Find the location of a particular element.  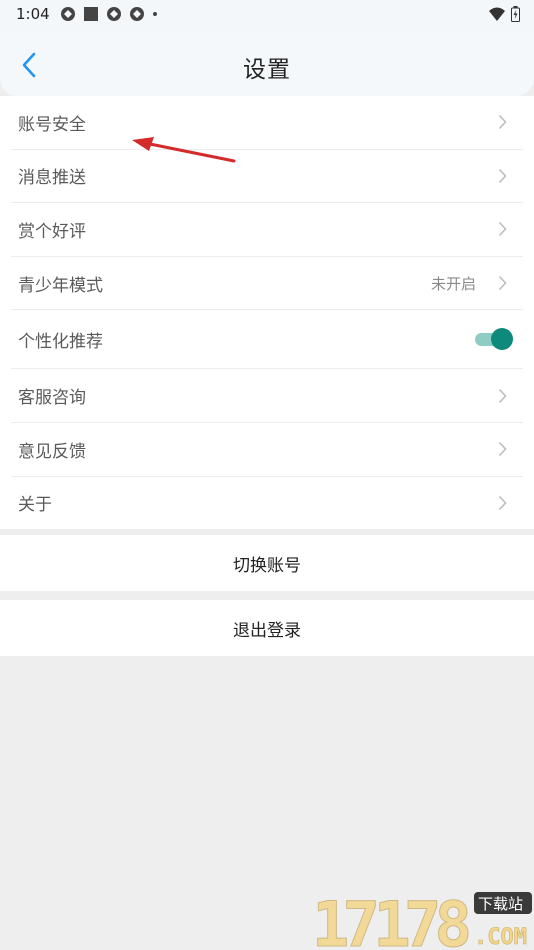

square-notification-icon is located at coordinates (91, 14).